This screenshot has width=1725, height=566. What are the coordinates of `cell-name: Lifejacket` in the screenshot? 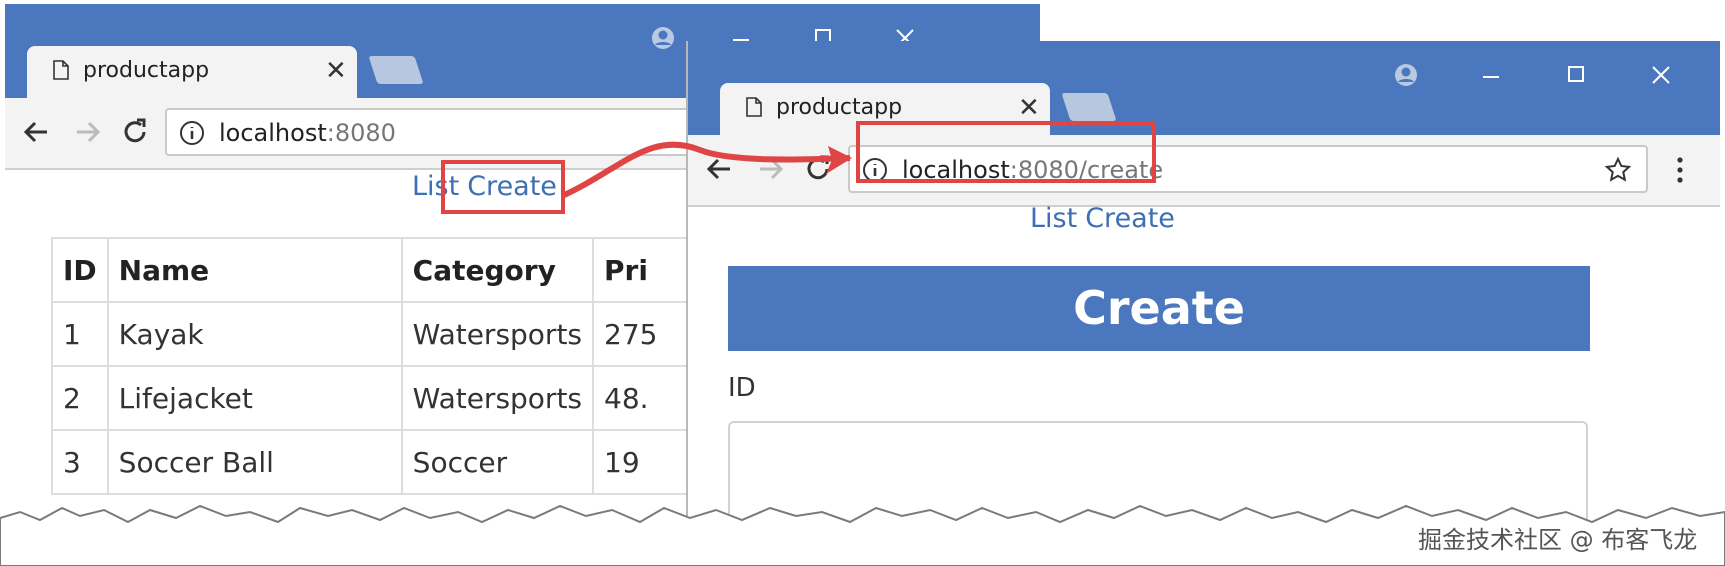 It's located at (254, 398).